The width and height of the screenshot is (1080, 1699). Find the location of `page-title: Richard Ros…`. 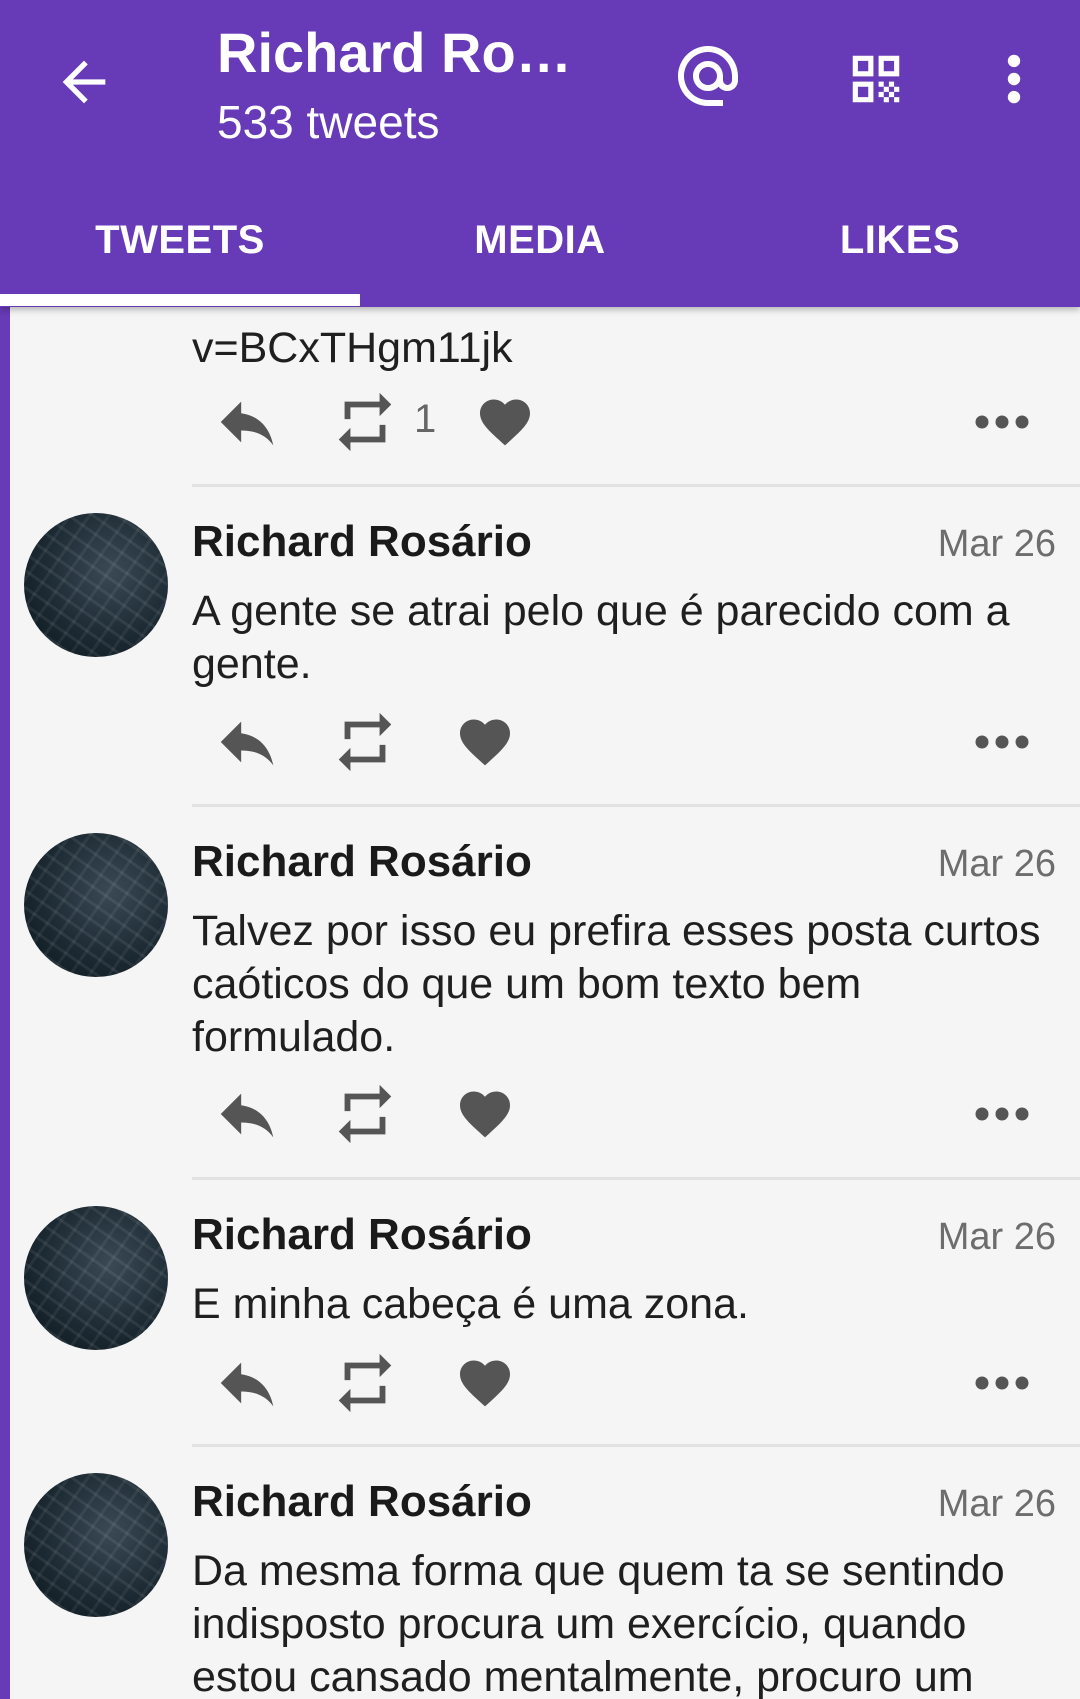

page-title: Richard Ros… is located at coordinates (407, 52).